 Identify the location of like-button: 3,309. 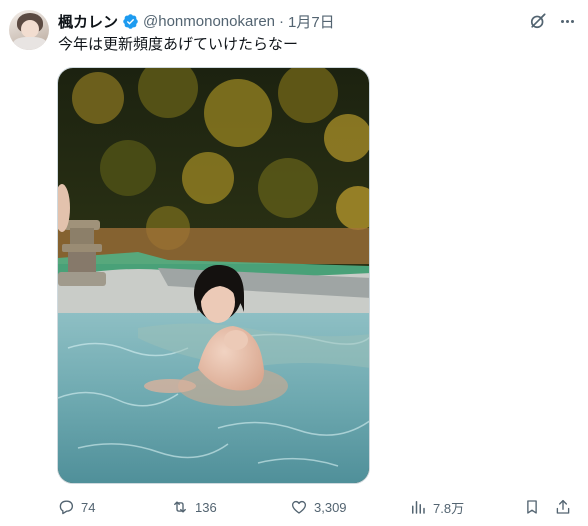
(318, 507).